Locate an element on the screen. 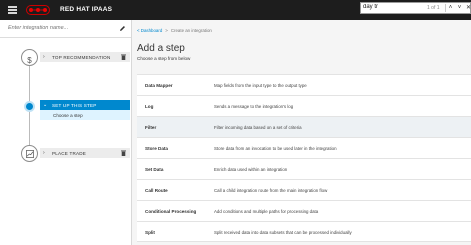 Image resolution: width=471 pixels, height=245 pixels. find-close-button: ✕ is located at coordinates (467, 8).